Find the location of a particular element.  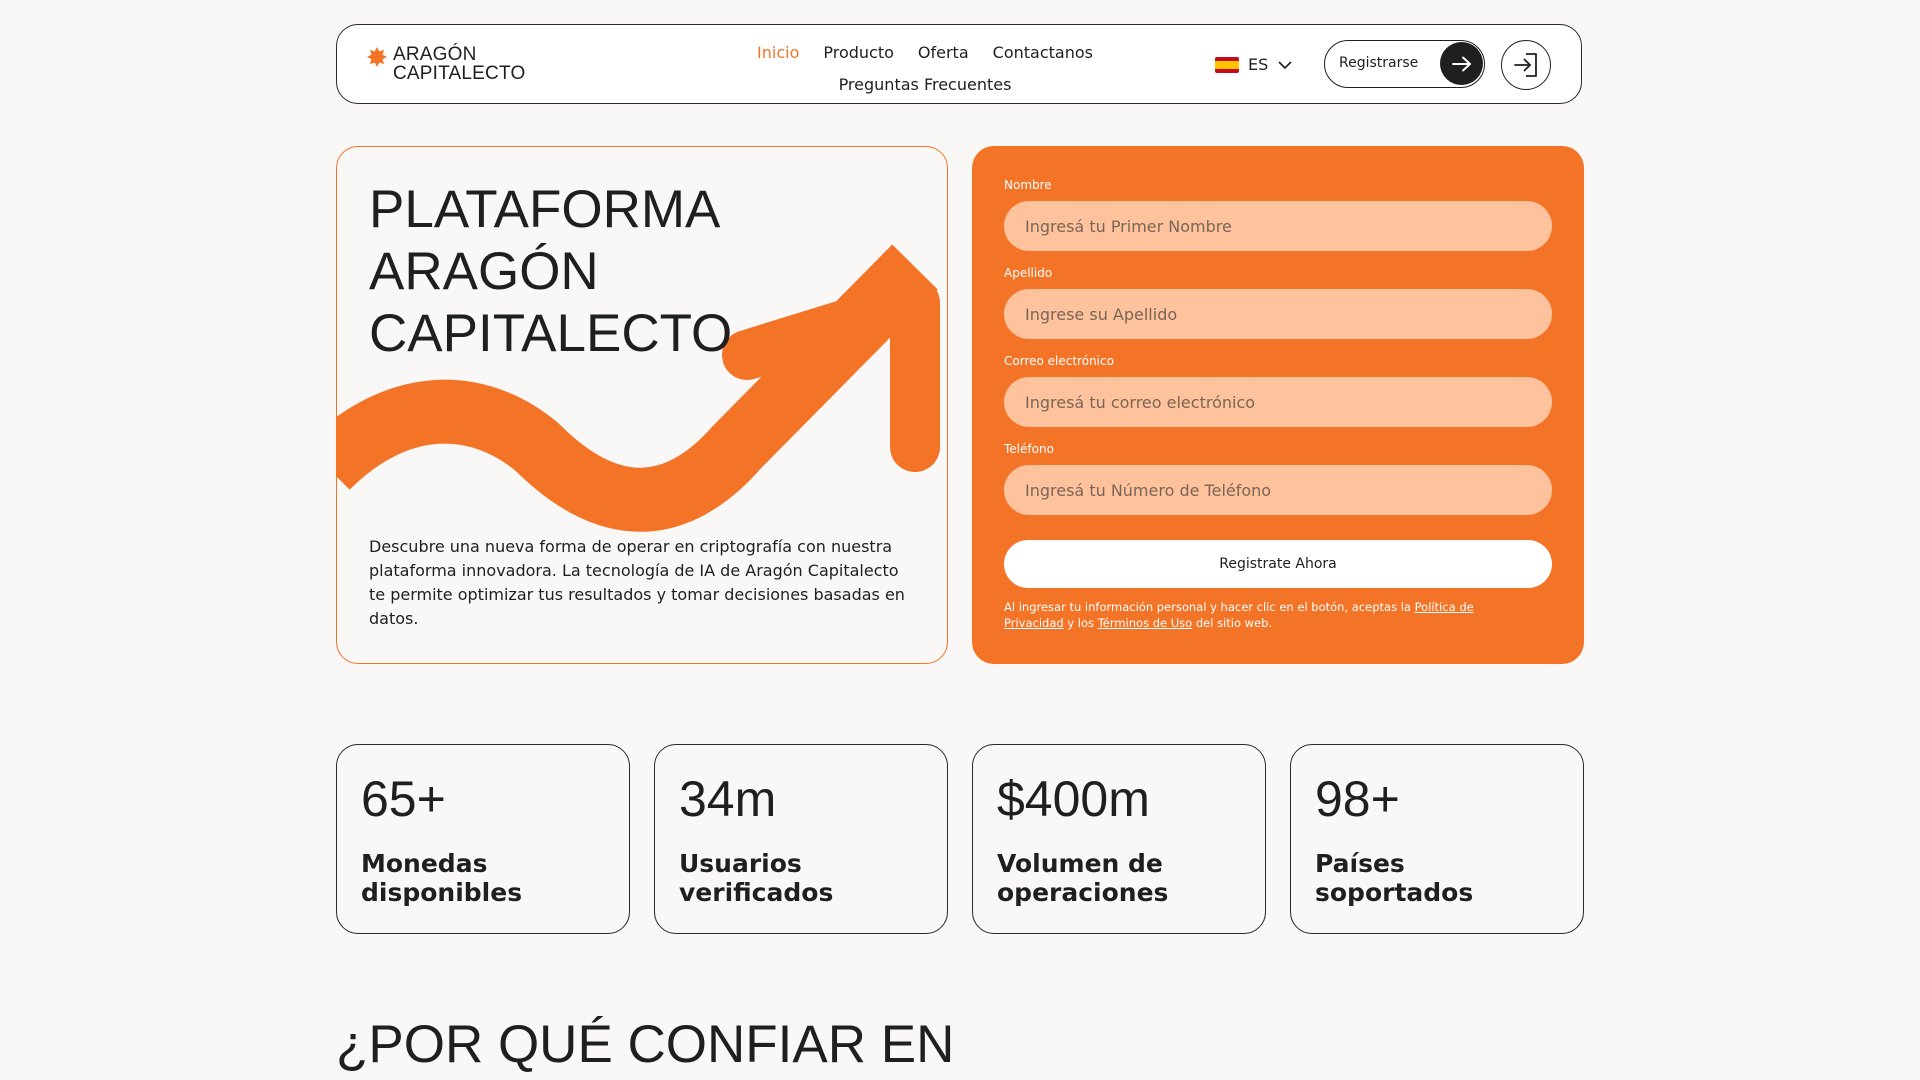

nav-item-preguntas-frecuentes: Preguntas Frecuentes is located at coordinates (925, 84).